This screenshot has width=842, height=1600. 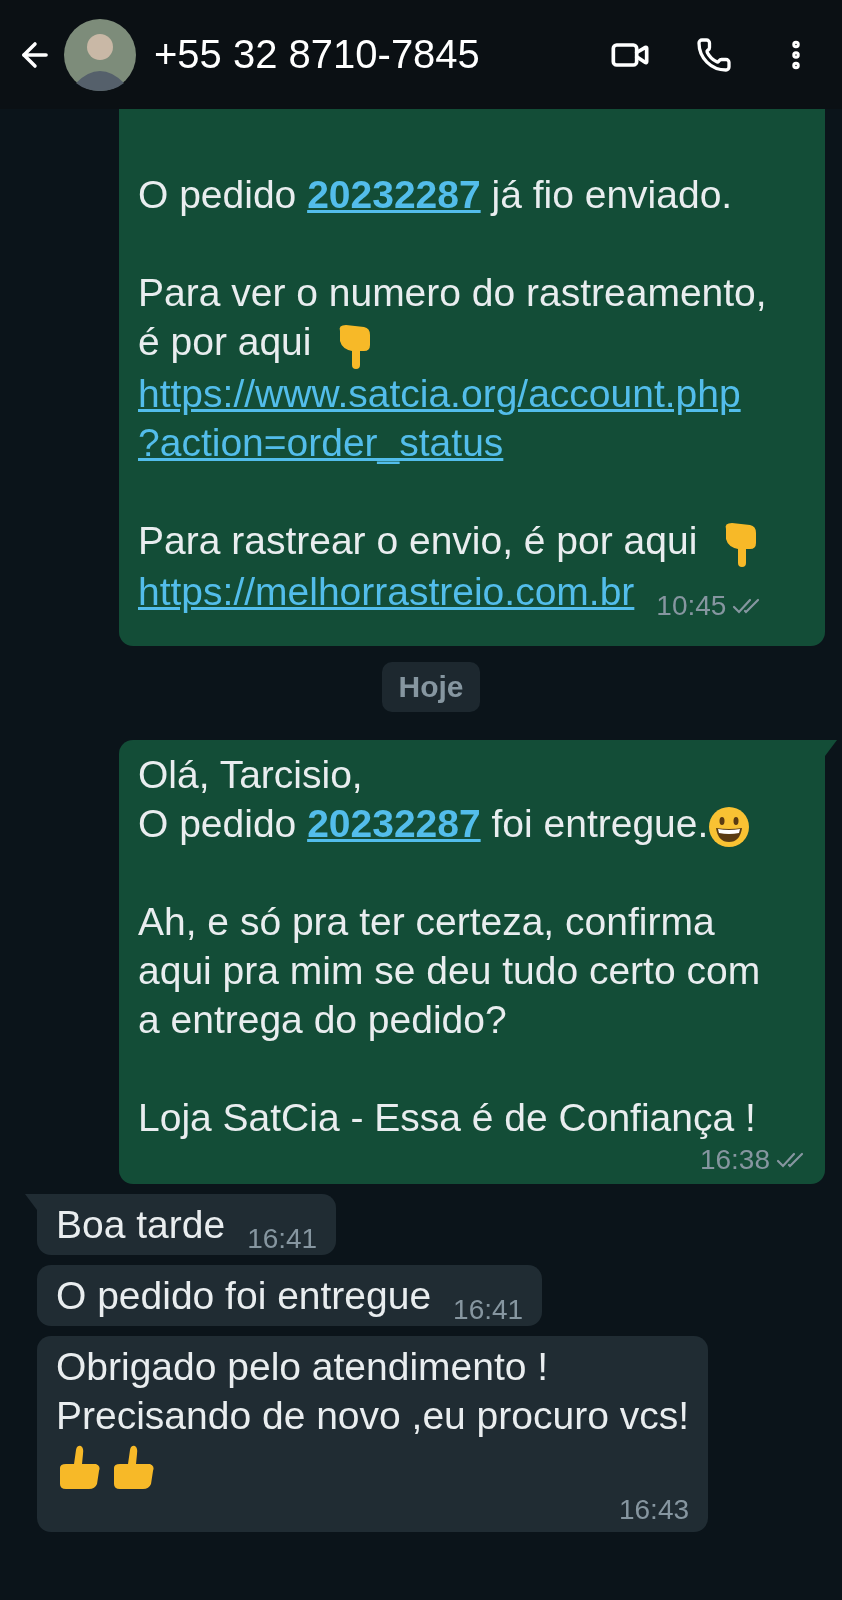 I want to click on message-text: O pedido 20232287 foi entregue., so click(x=472, y=824).